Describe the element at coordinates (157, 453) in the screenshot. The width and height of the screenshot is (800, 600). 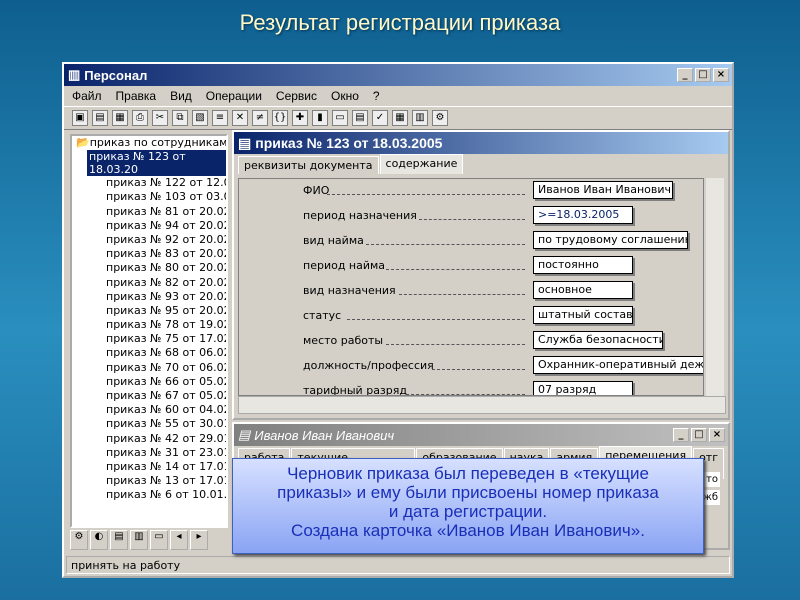
I see `tree-item: приказ № 31 от 23.01.200` at that location.